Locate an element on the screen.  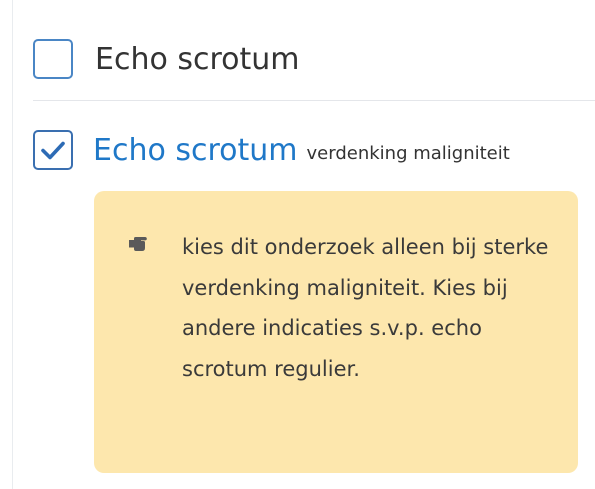
option-sublabel: verdenking maligniteit is located at coordinates (408, 153).